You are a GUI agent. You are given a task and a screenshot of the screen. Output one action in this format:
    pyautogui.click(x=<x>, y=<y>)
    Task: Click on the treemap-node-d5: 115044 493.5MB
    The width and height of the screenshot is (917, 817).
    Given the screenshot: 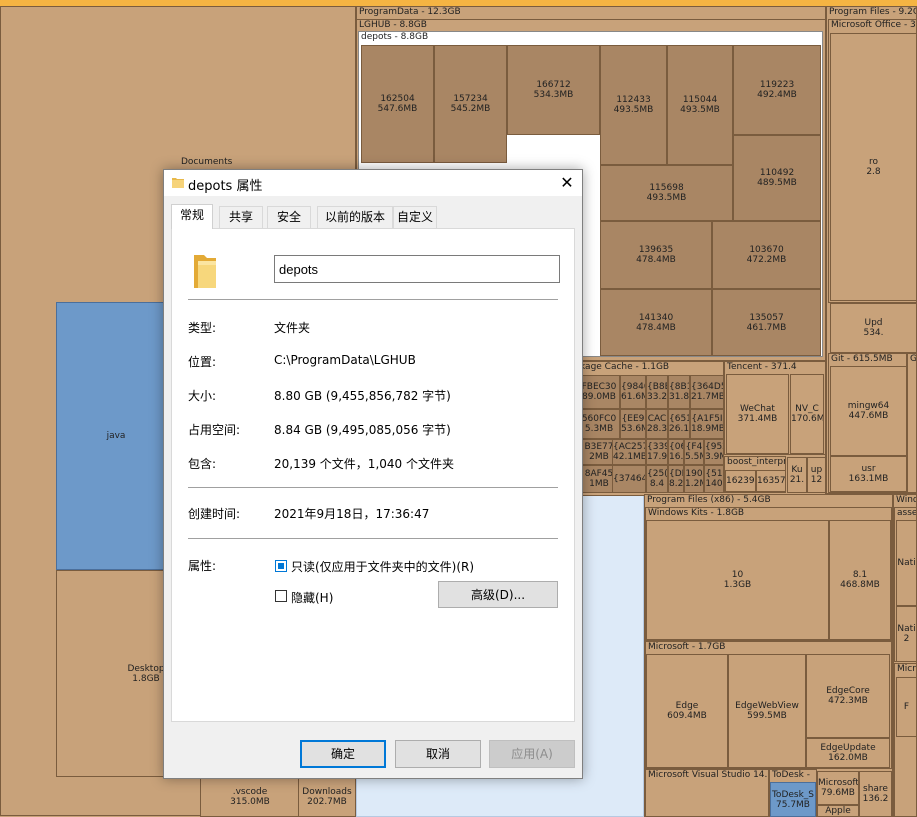 What is the action you would take?
    pyautogui.click(x=700, y=105)
    